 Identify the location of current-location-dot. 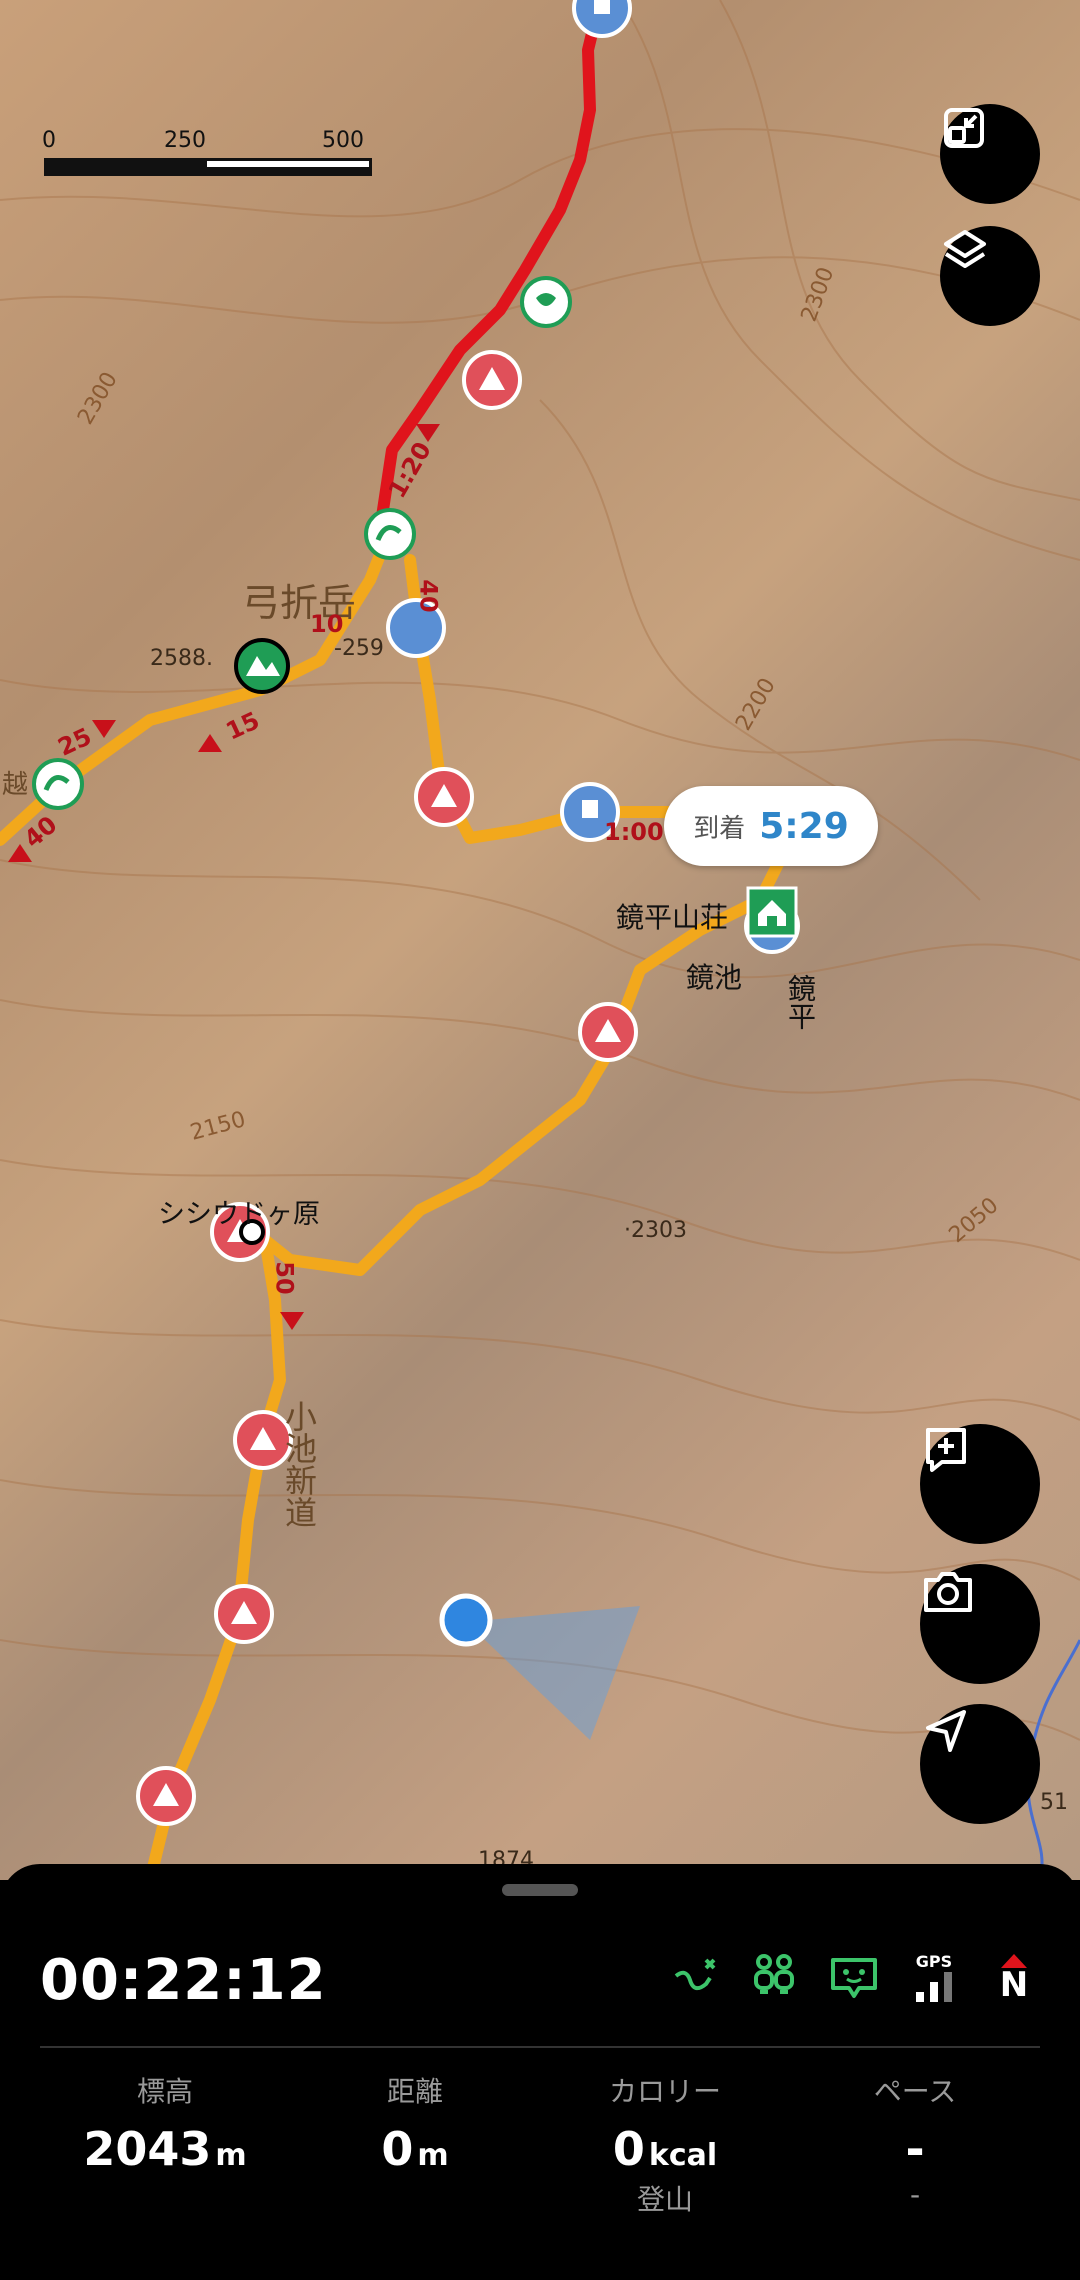
(466, 1620).